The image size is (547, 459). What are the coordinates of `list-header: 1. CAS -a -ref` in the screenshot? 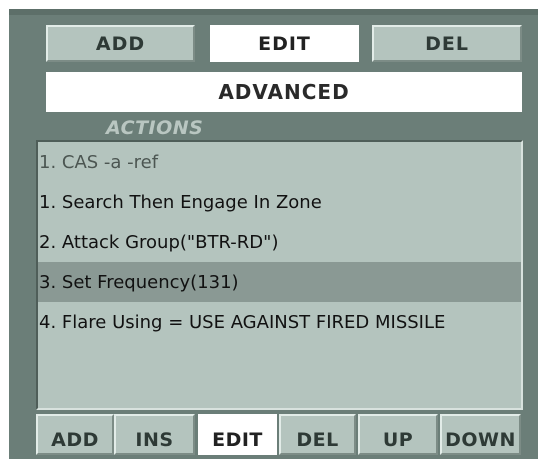 It's located at (99, 162).